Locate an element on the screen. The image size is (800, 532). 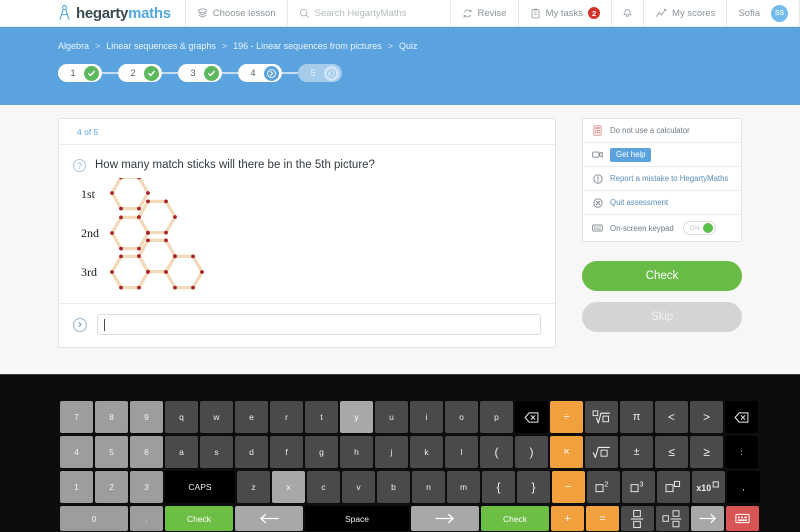
key-divide: ÷ is located at coordinates (566, 417).